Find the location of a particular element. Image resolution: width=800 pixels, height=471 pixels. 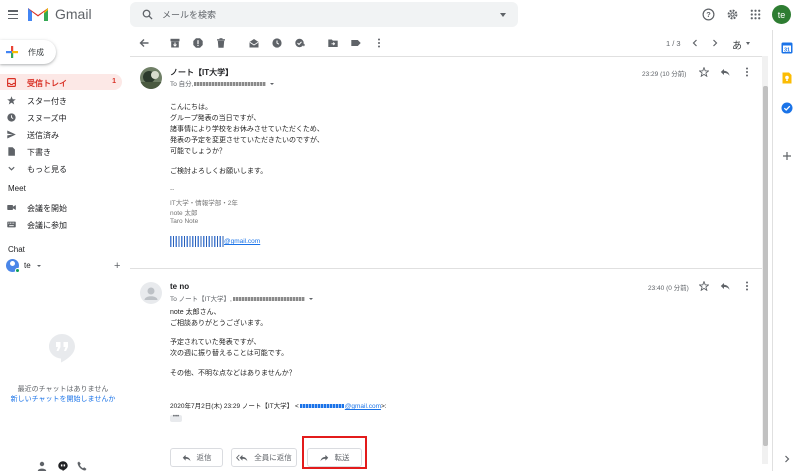

sidebar-item-label: 下書き is located at coordinates (39, 152).